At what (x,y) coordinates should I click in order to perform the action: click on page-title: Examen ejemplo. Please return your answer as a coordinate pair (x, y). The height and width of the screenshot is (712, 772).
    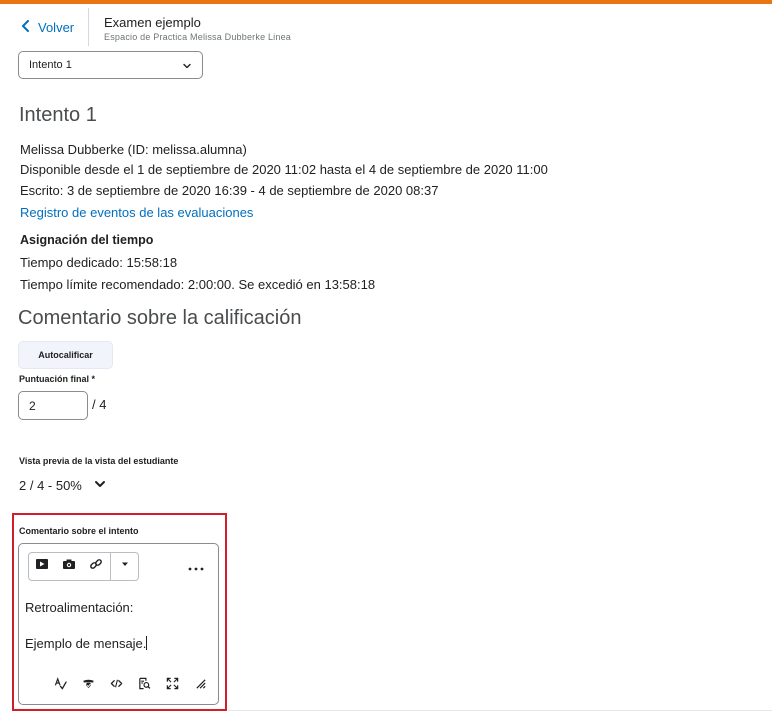
    Looking at the image, I should click on (152, 22).